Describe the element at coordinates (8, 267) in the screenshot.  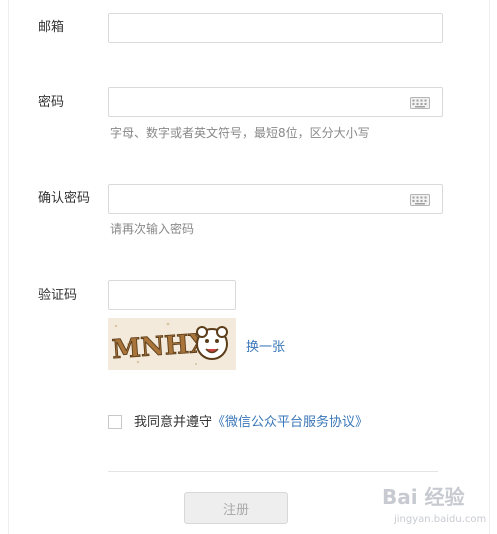
I see `frame-left-border` at that location.